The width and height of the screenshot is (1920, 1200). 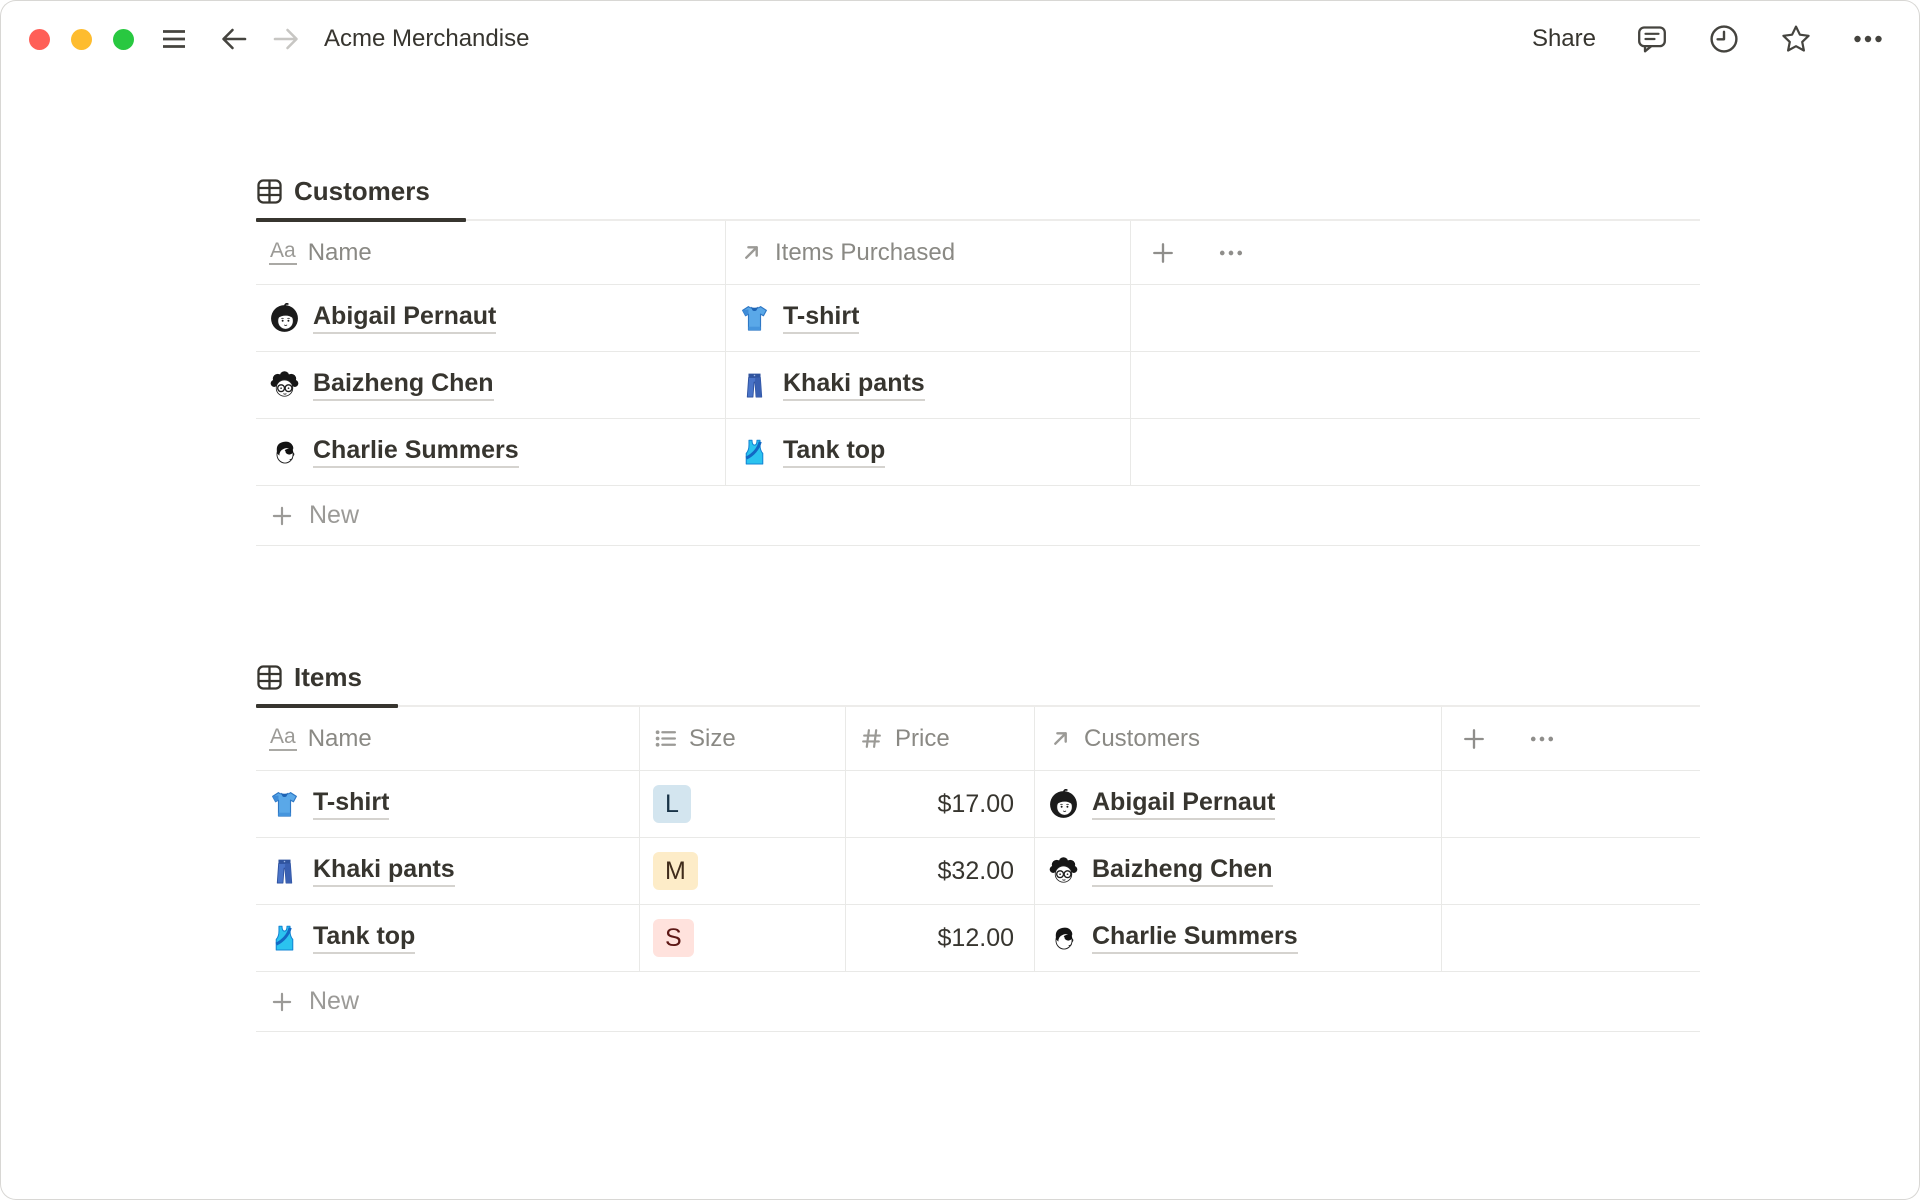 I want to click on column-header-size: Size, so click(x=742, y=738).